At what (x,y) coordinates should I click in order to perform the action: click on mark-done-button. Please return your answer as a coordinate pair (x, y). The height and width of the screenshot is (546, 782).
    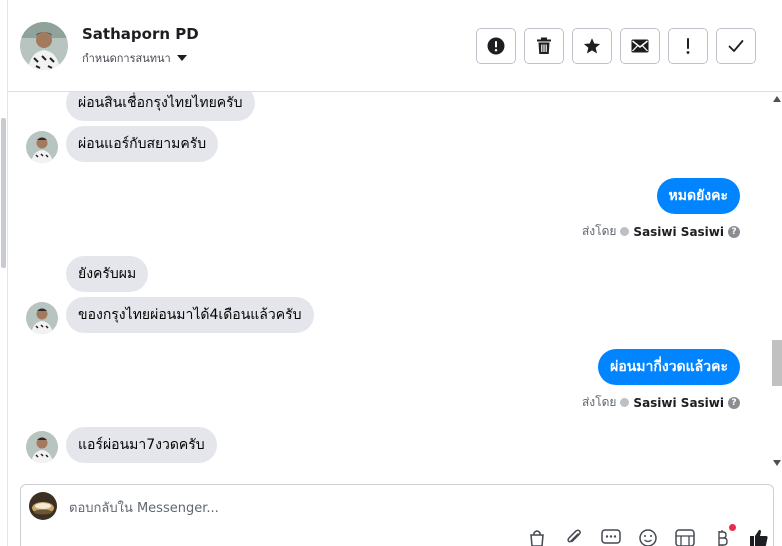
    Looking at the image, I should click on (736, 46).